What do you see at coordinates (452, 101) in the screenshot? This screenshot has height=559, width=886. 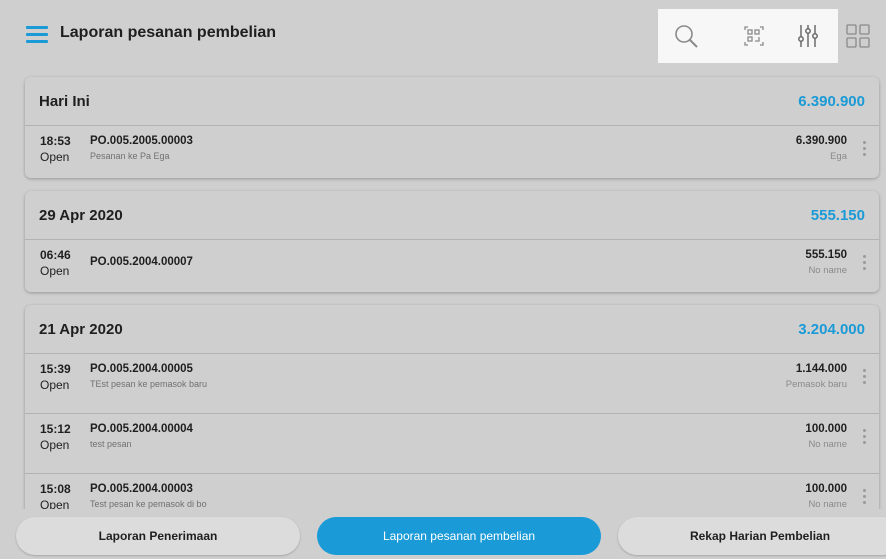 I see `date-group-header: Hari Ini 6.390.900` at bounding box center [452, 101].